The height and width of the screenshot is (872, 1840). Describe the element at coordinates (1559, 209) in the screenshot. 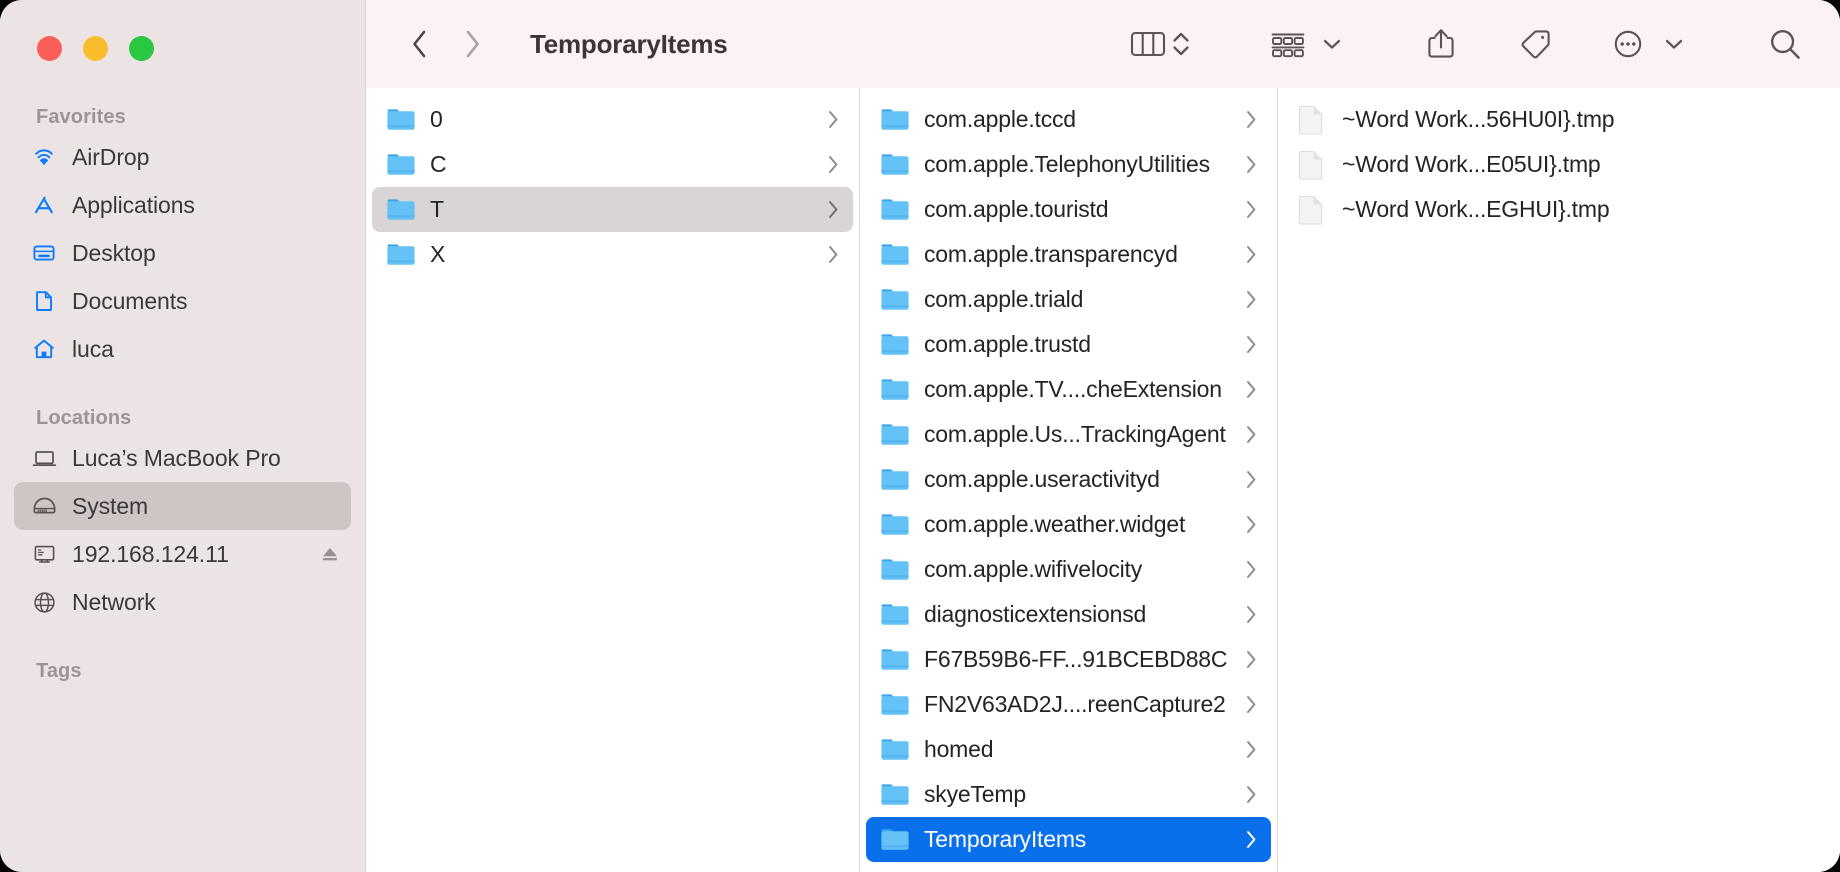

I see `list-item: ~Word Work...EGHUI}.tmp` at that location.